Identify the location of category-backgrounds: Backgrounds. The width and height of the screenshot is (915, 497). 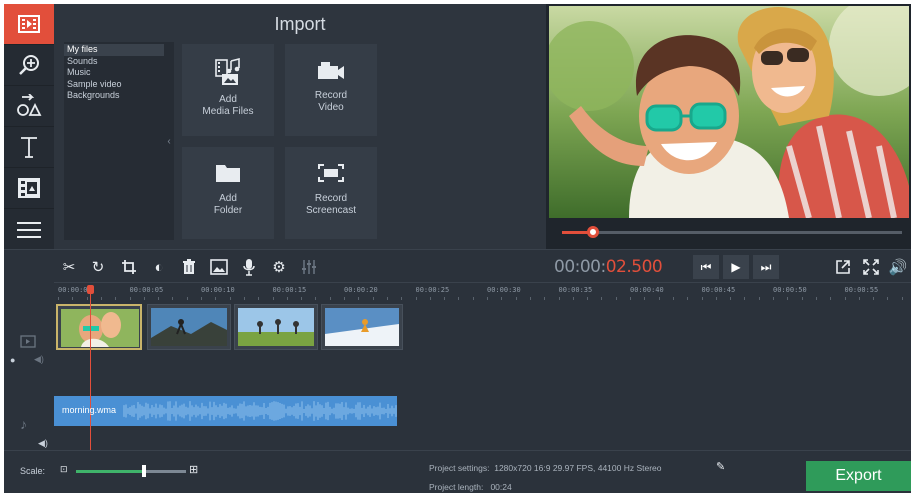
(114, 96).